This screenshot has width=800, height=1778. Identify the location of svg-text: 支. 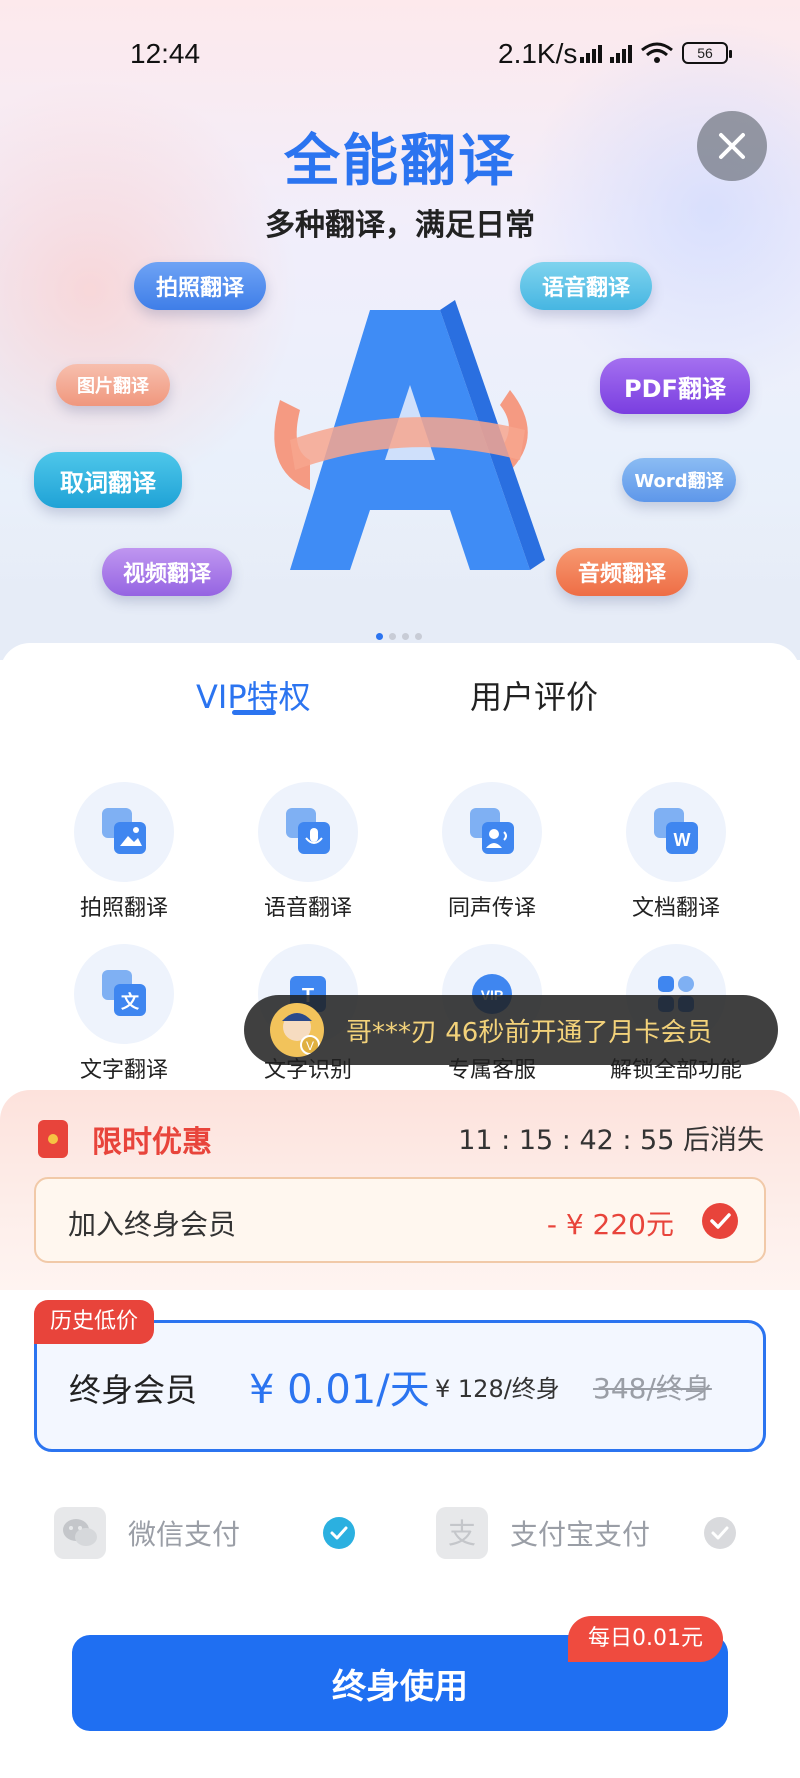
(462, 1533).